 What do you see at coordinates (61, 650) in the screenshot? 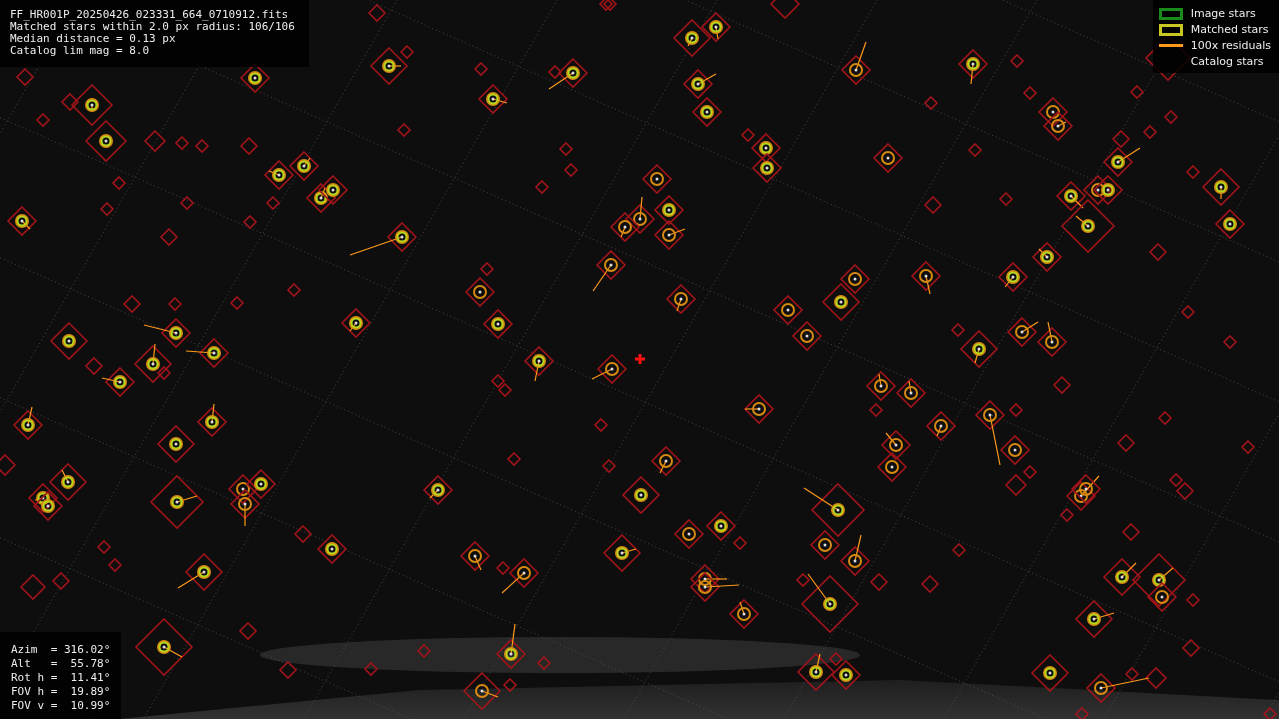
I see `pointing-text: Azim = 316.02°` at bounding box center [61, 650].